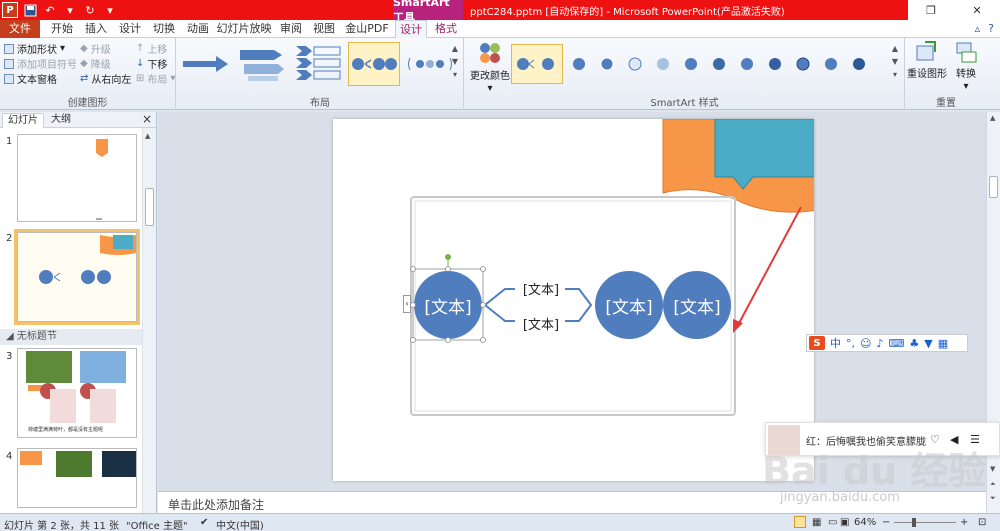  What do you see at coordinates (204, 522) in the screenshot?
I see `spellcheck-icon: ✔` at bounding box center [204, 522].